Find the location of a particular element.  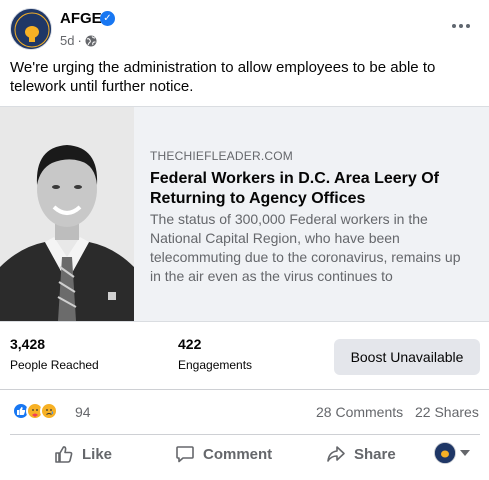

comment-bubble-icon is located at coordinates (185, 454).